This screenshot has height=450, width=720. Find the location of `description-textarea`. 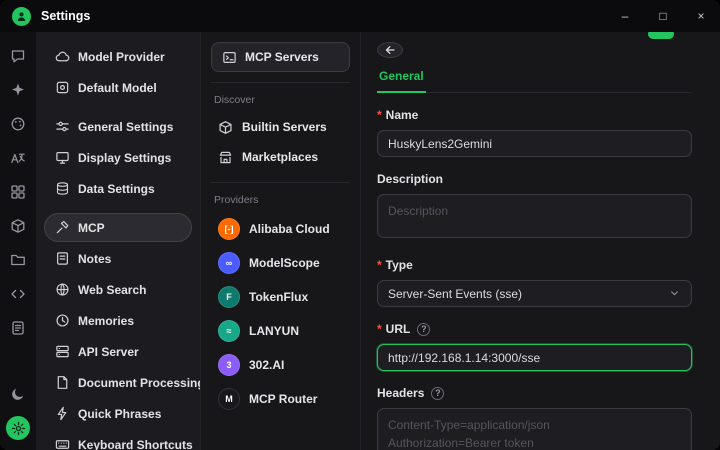

description-textarea is located at coordinates (534, 216).